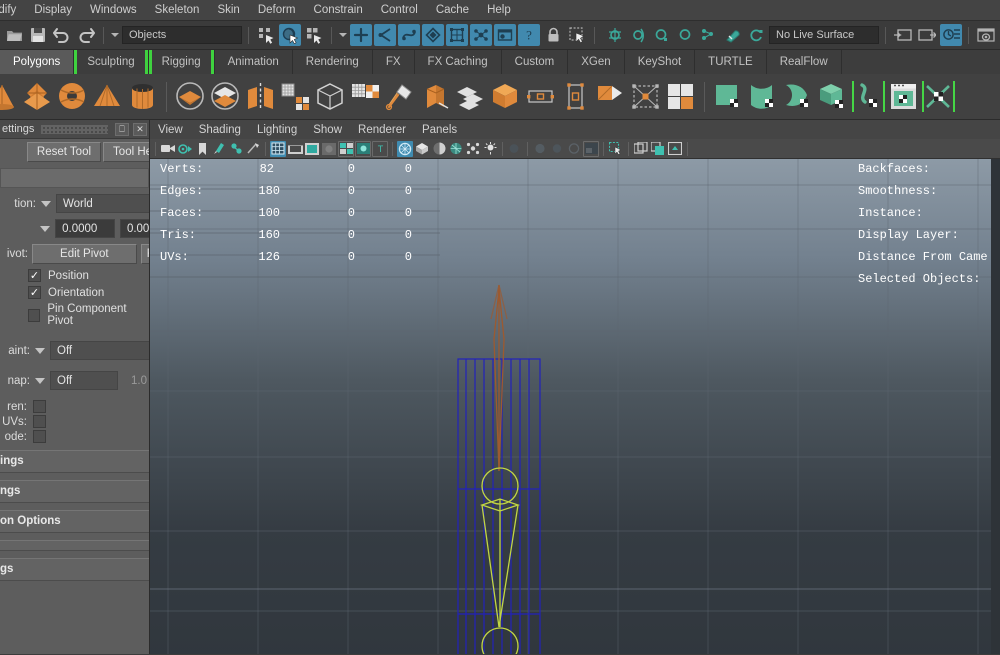  Describe the element at coordinates (74, 545) in the screenshot. I see `section-blank` at that location.